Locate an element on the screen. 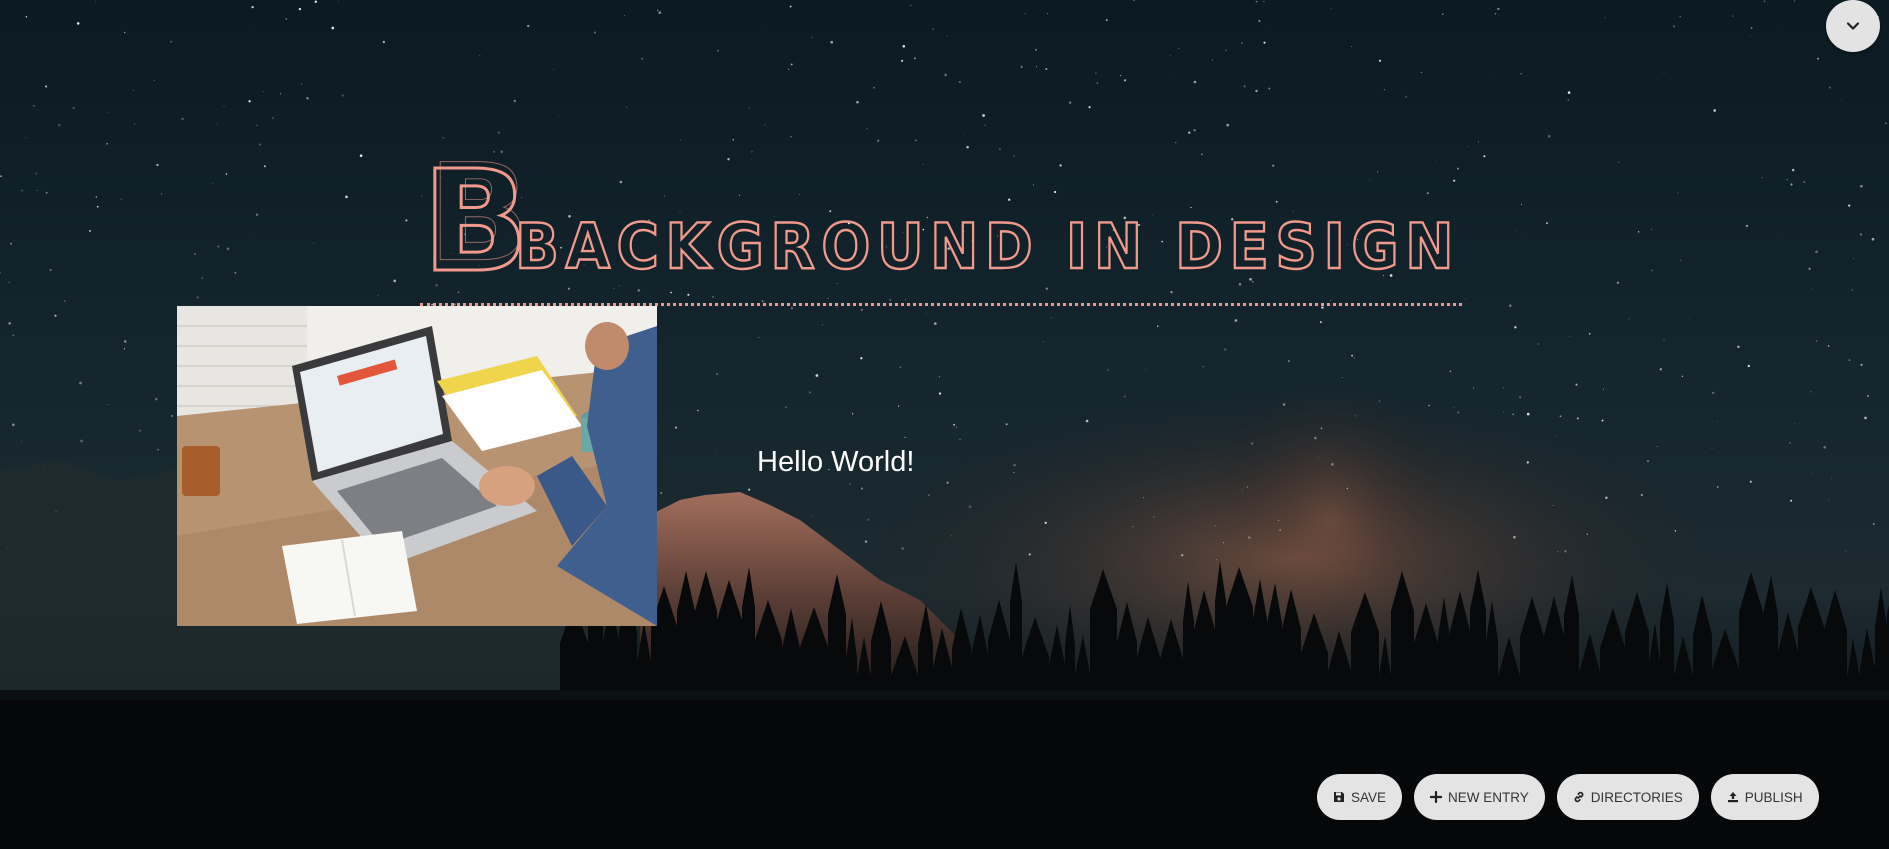 The width and height of the screenshot is (1889, 849). publish-button: PUBLISH is located at coordinates (1764, 797).